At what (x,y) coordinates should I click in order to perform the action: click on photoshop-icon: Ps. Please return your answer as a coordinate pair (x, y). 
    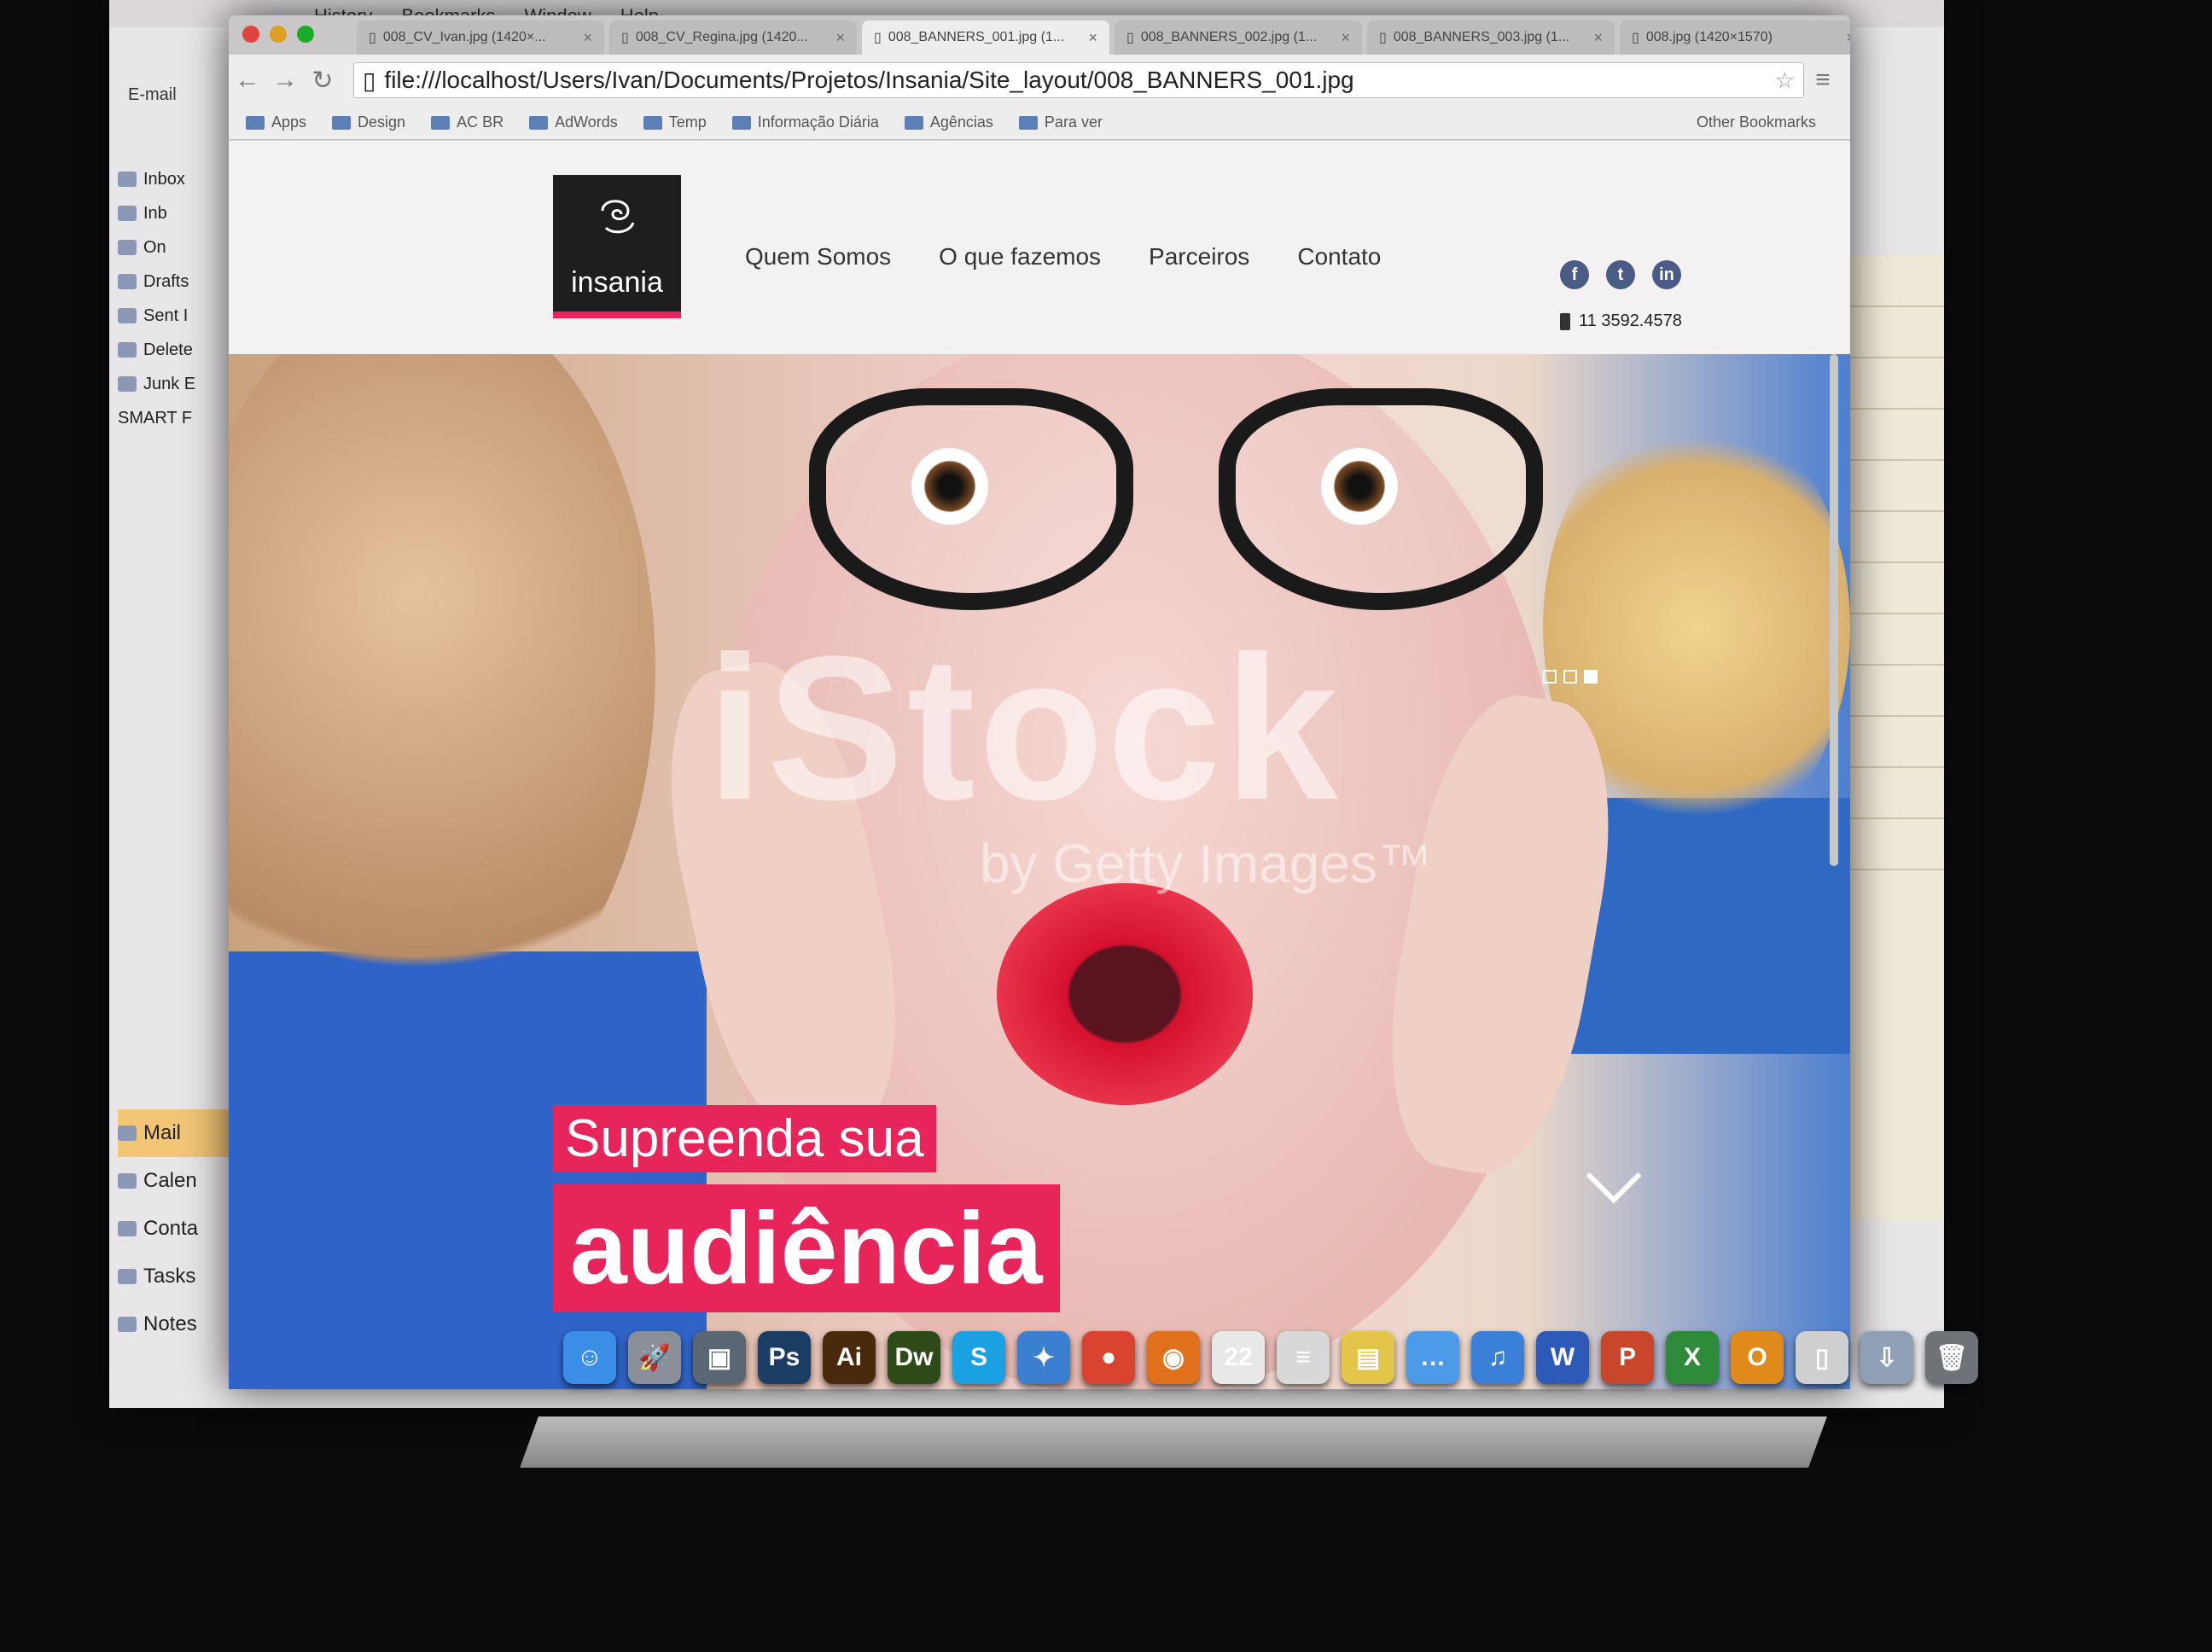
    Looking at the image, I should click on (784, 1357).